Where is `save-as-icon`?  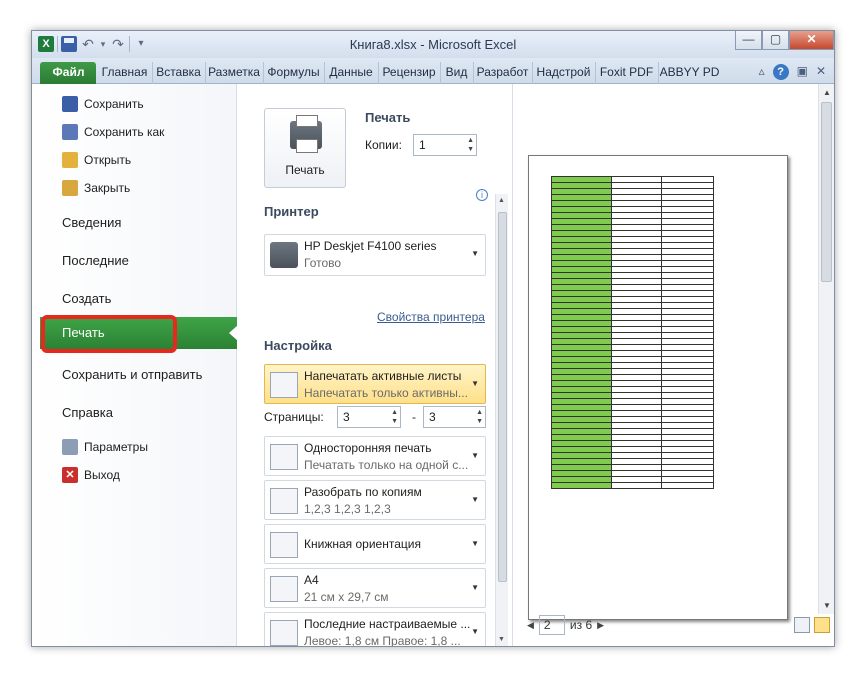 save-as-icon is located at coordinates (70, 132).